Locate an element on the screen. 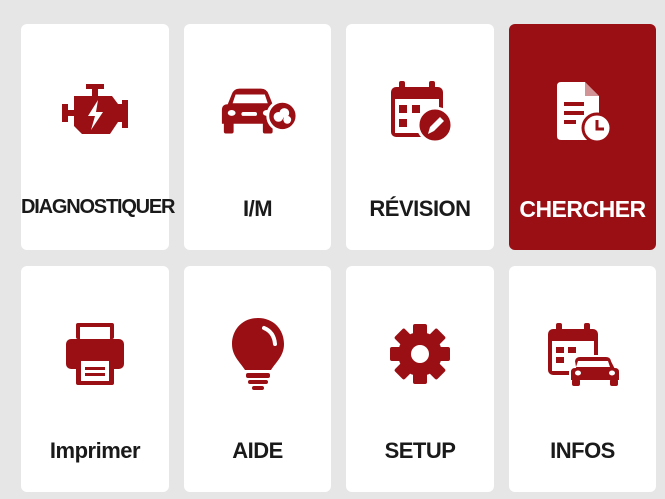 The height and width of the screenshot is (499, 665). tile-label: I/M is located at coordinates (257, 208).